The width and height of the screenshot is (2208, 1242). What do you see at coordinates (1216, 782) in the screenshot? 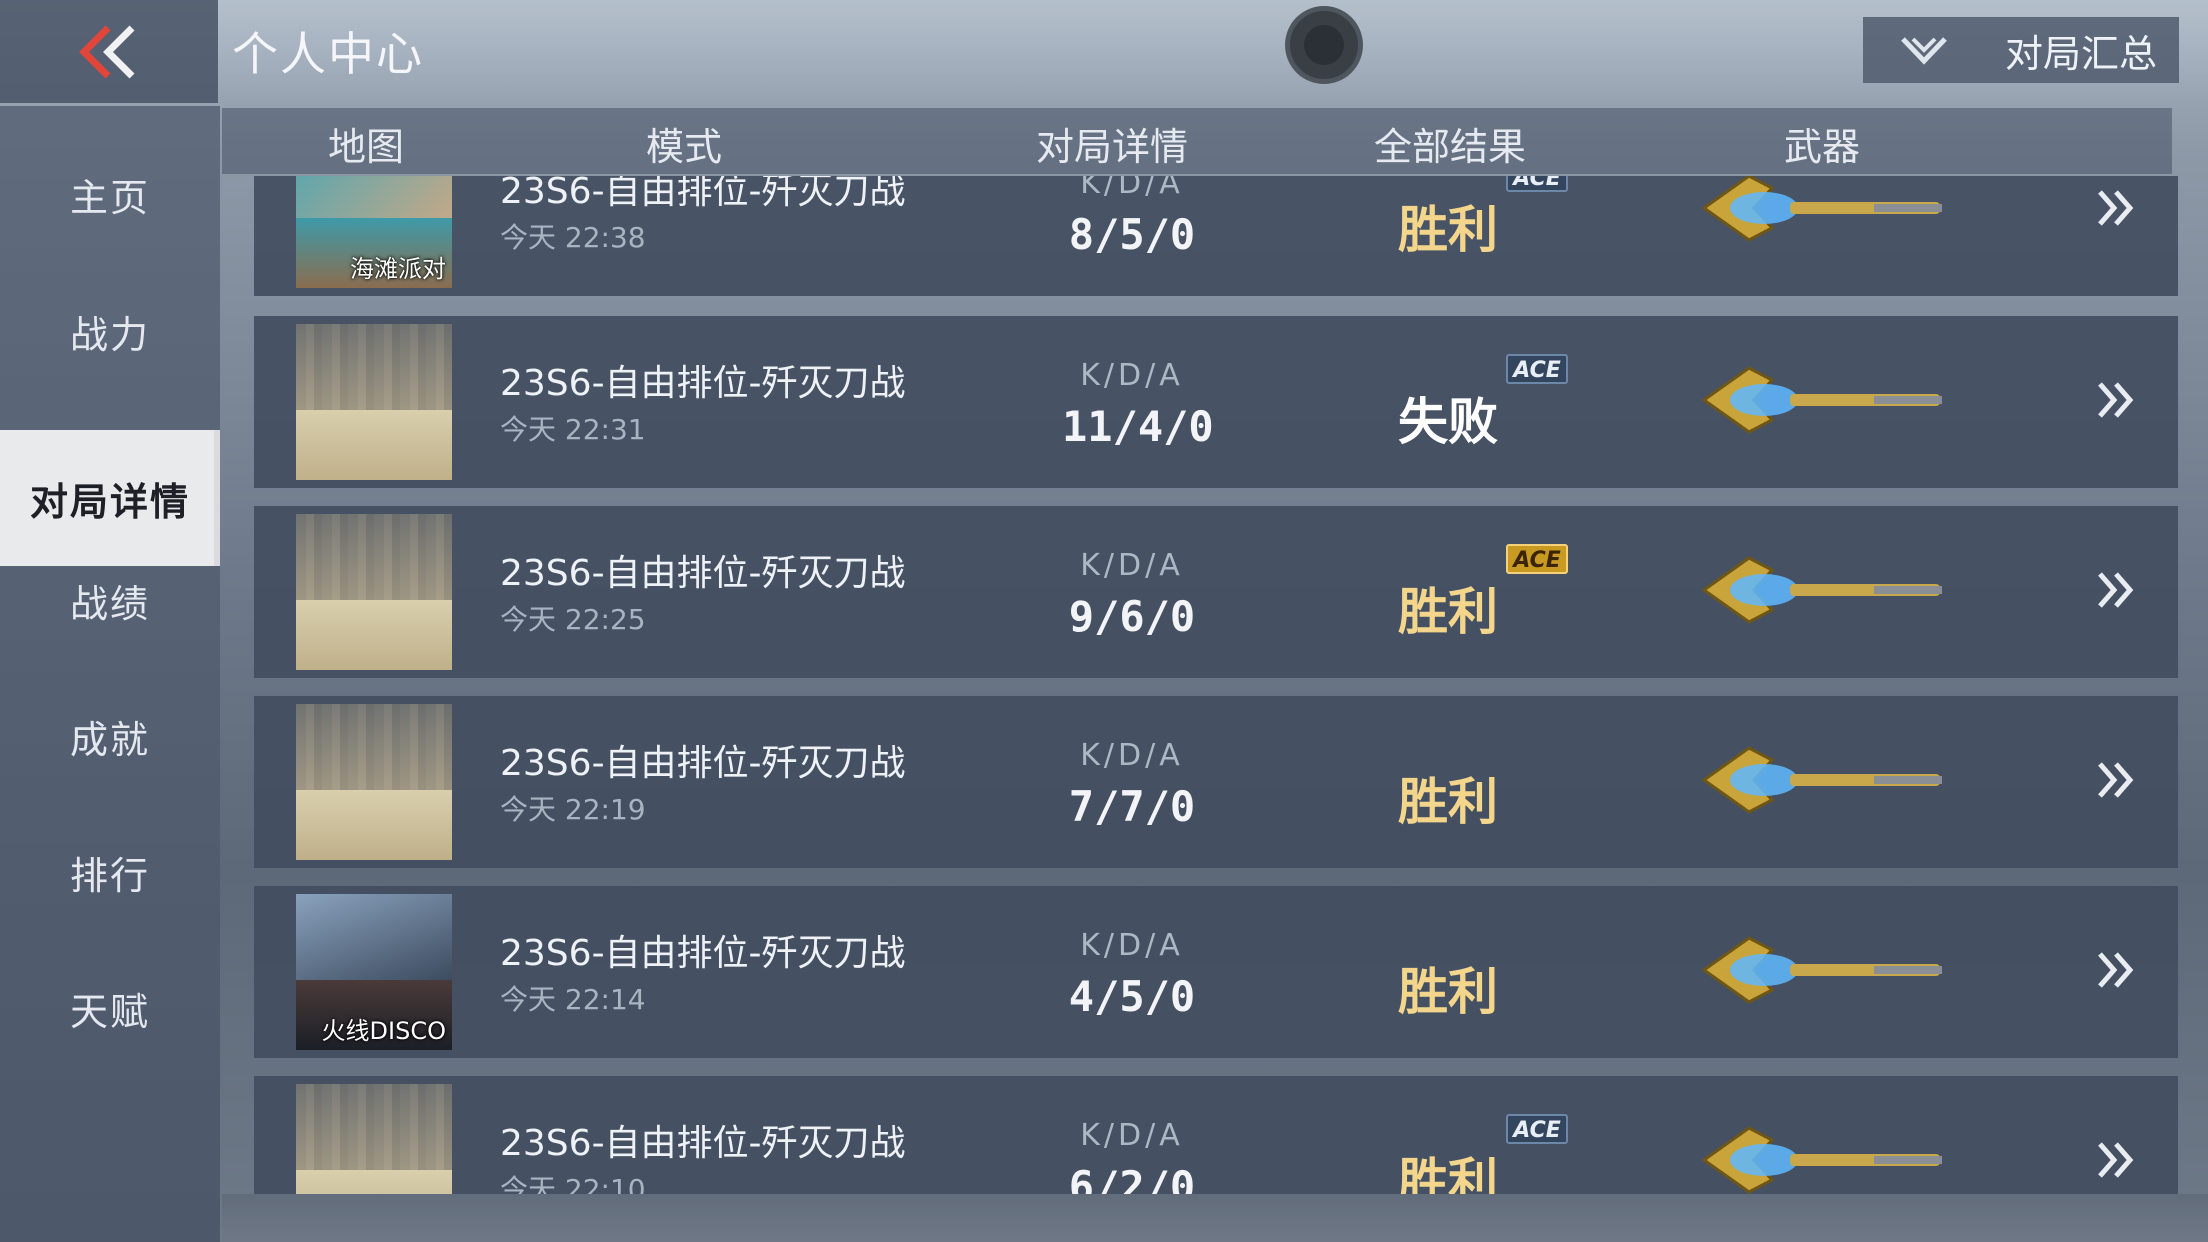
I see `match-row: 23S6-自由排位-歼灭刀战 今天 22:19 K/D/A 7/7/0 胜利` at bounding box center [1216, 782].